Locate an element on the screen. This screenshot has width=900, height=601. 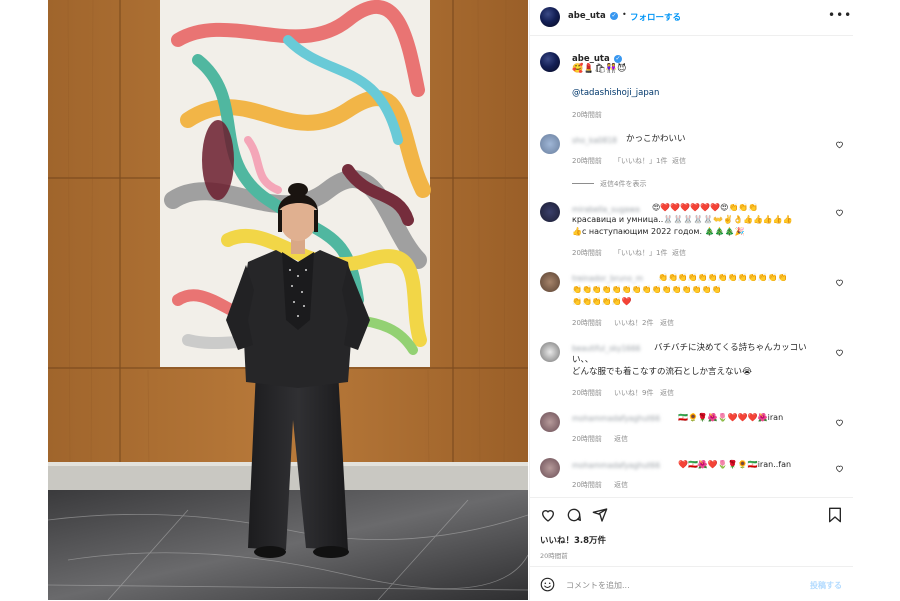
comment-text: どんな服でも着こなすの流石としか言えない😭 is located at coordinates (662, 372).